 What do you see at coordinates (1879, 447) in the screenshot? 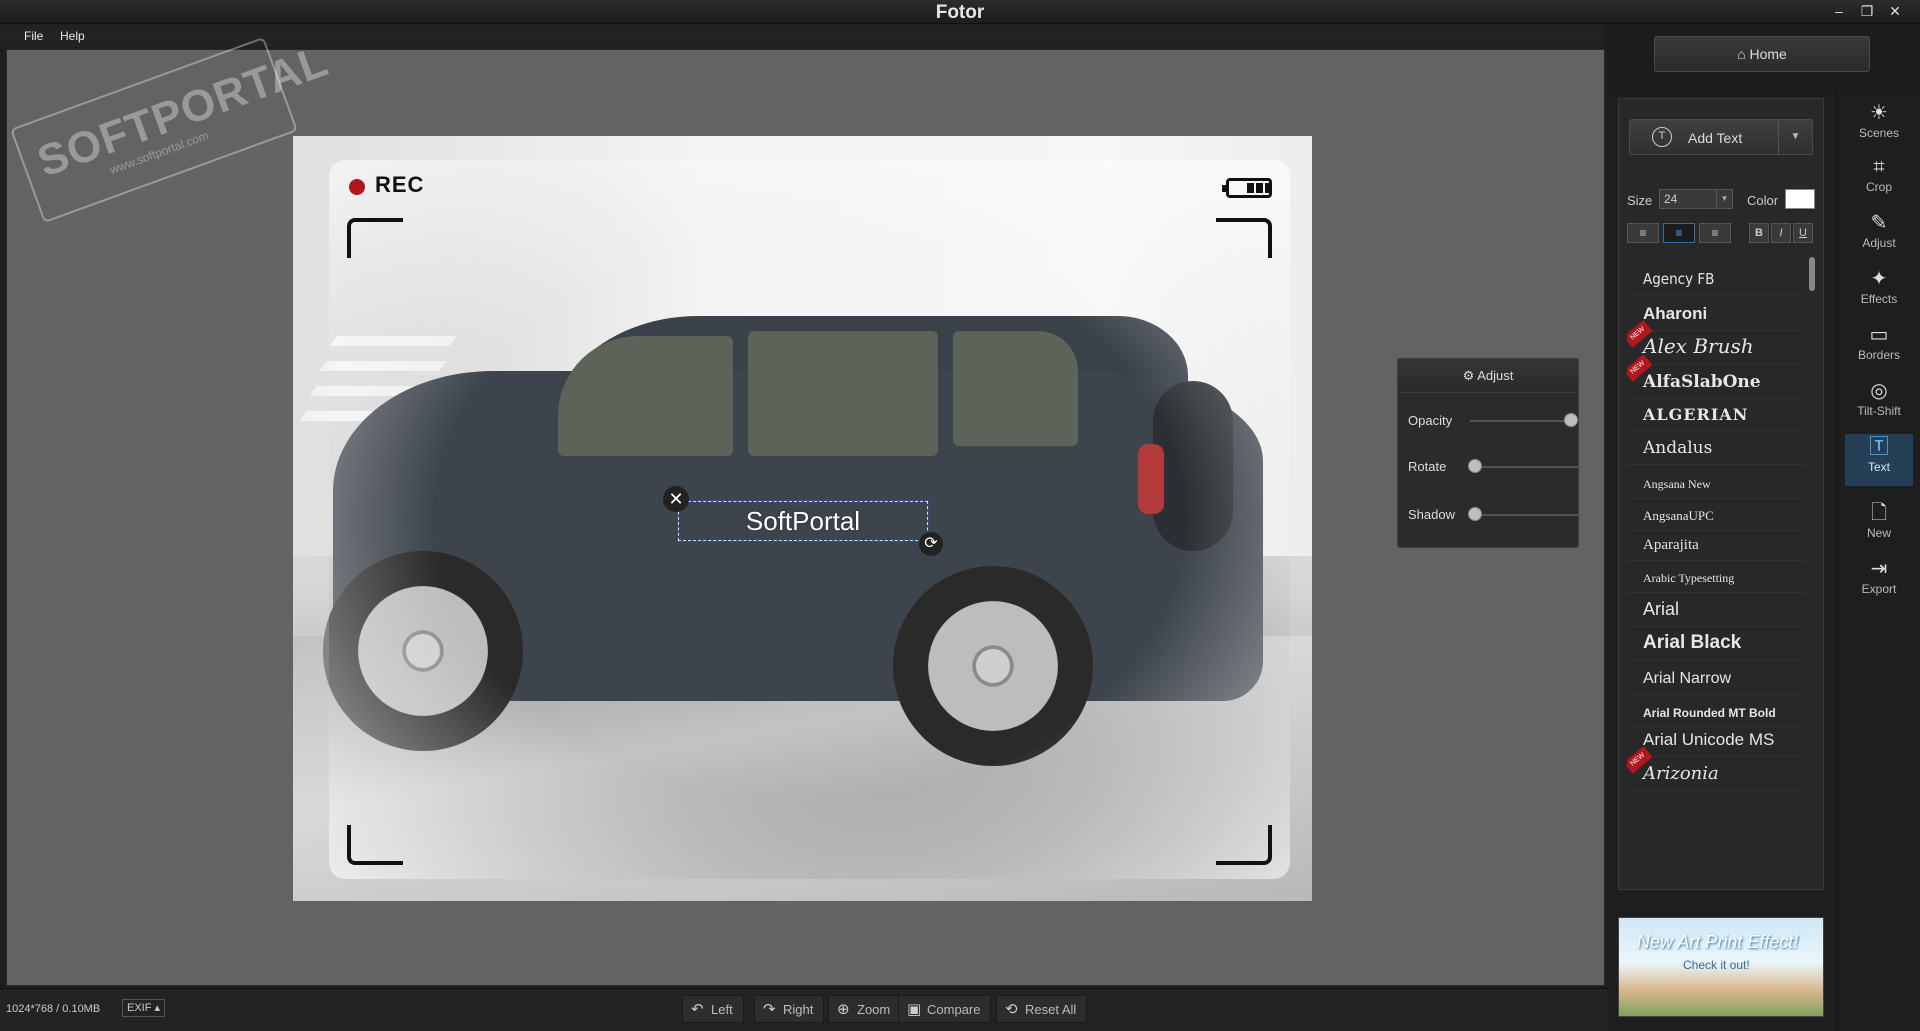
I see `text-icon: 🅃` at bounding box center [1879, 447].